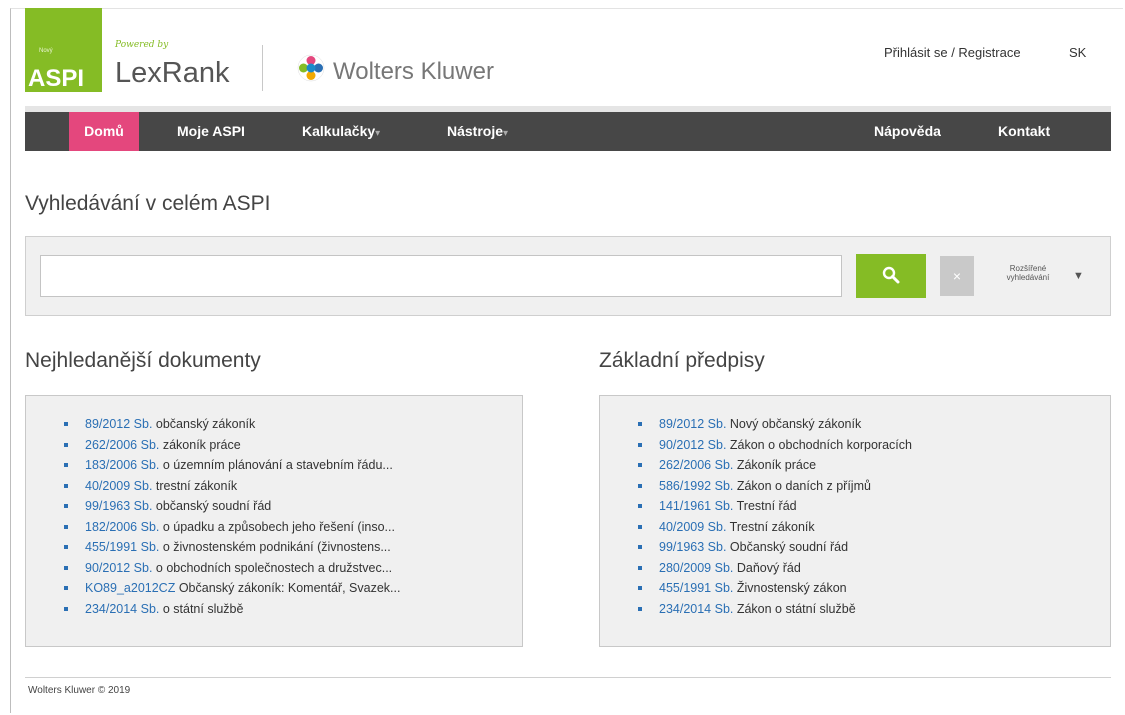  What do you see at coordinates (787, 547) in the screenshot?
I see `document-title: Občanský soudní řád` at bounding box center [787, 547].